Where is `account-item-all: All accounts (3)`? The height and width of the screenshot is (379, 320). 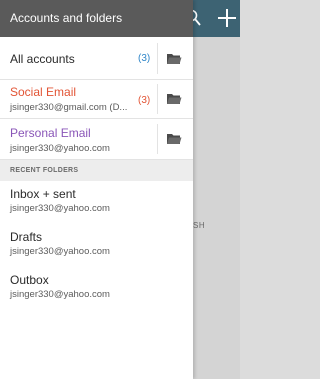
account-item-all: All accounts (3) is located at coordinates (96, 58).